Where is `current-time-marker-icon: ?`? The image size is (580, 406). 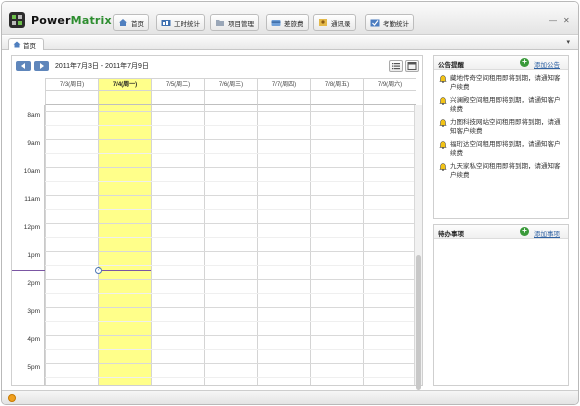
current-time-marker-icon: ? is located at coordinates (98, 270).